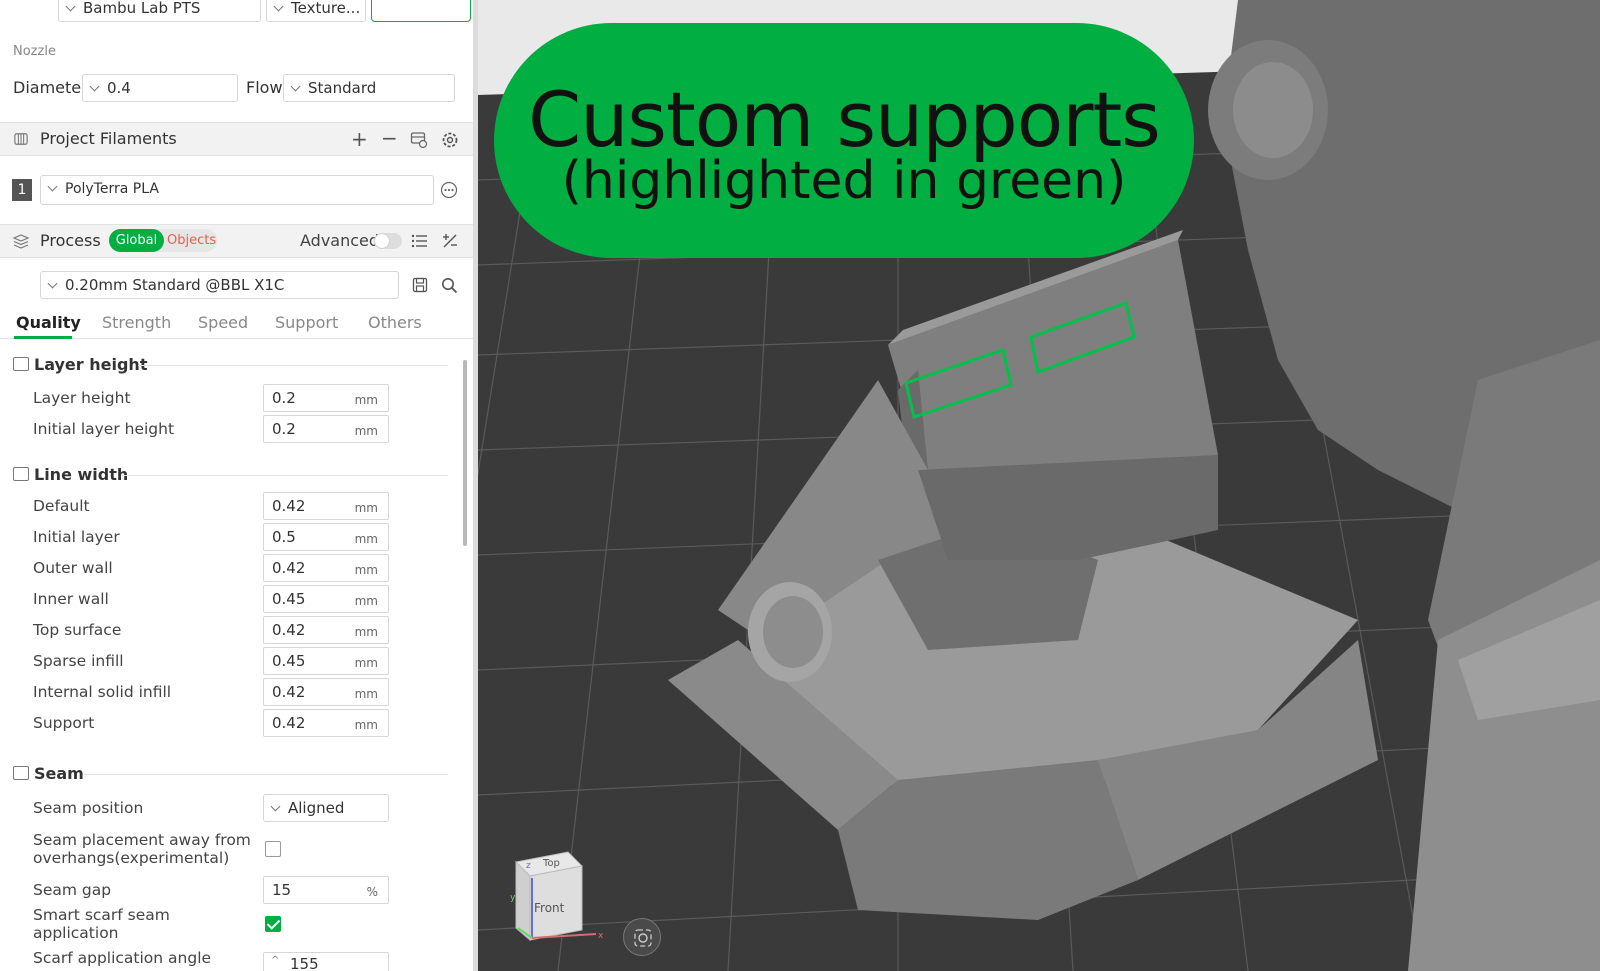 The width and height of the screenshot is (1600, 971). I want to click on active-tab-indicator, so click(43, 337).